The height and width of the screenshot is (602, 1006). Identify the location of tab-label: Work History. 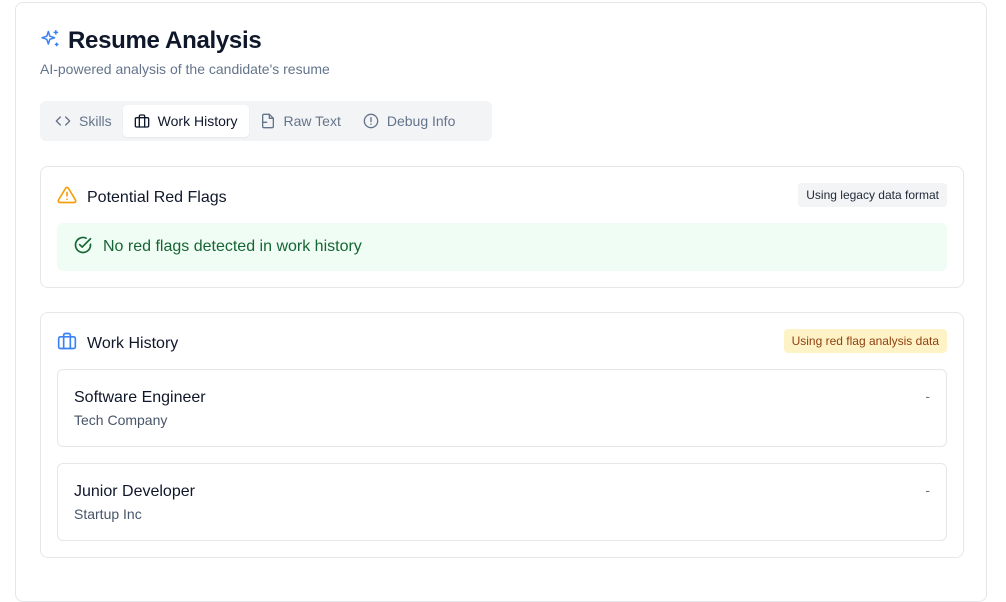
(197, 121).